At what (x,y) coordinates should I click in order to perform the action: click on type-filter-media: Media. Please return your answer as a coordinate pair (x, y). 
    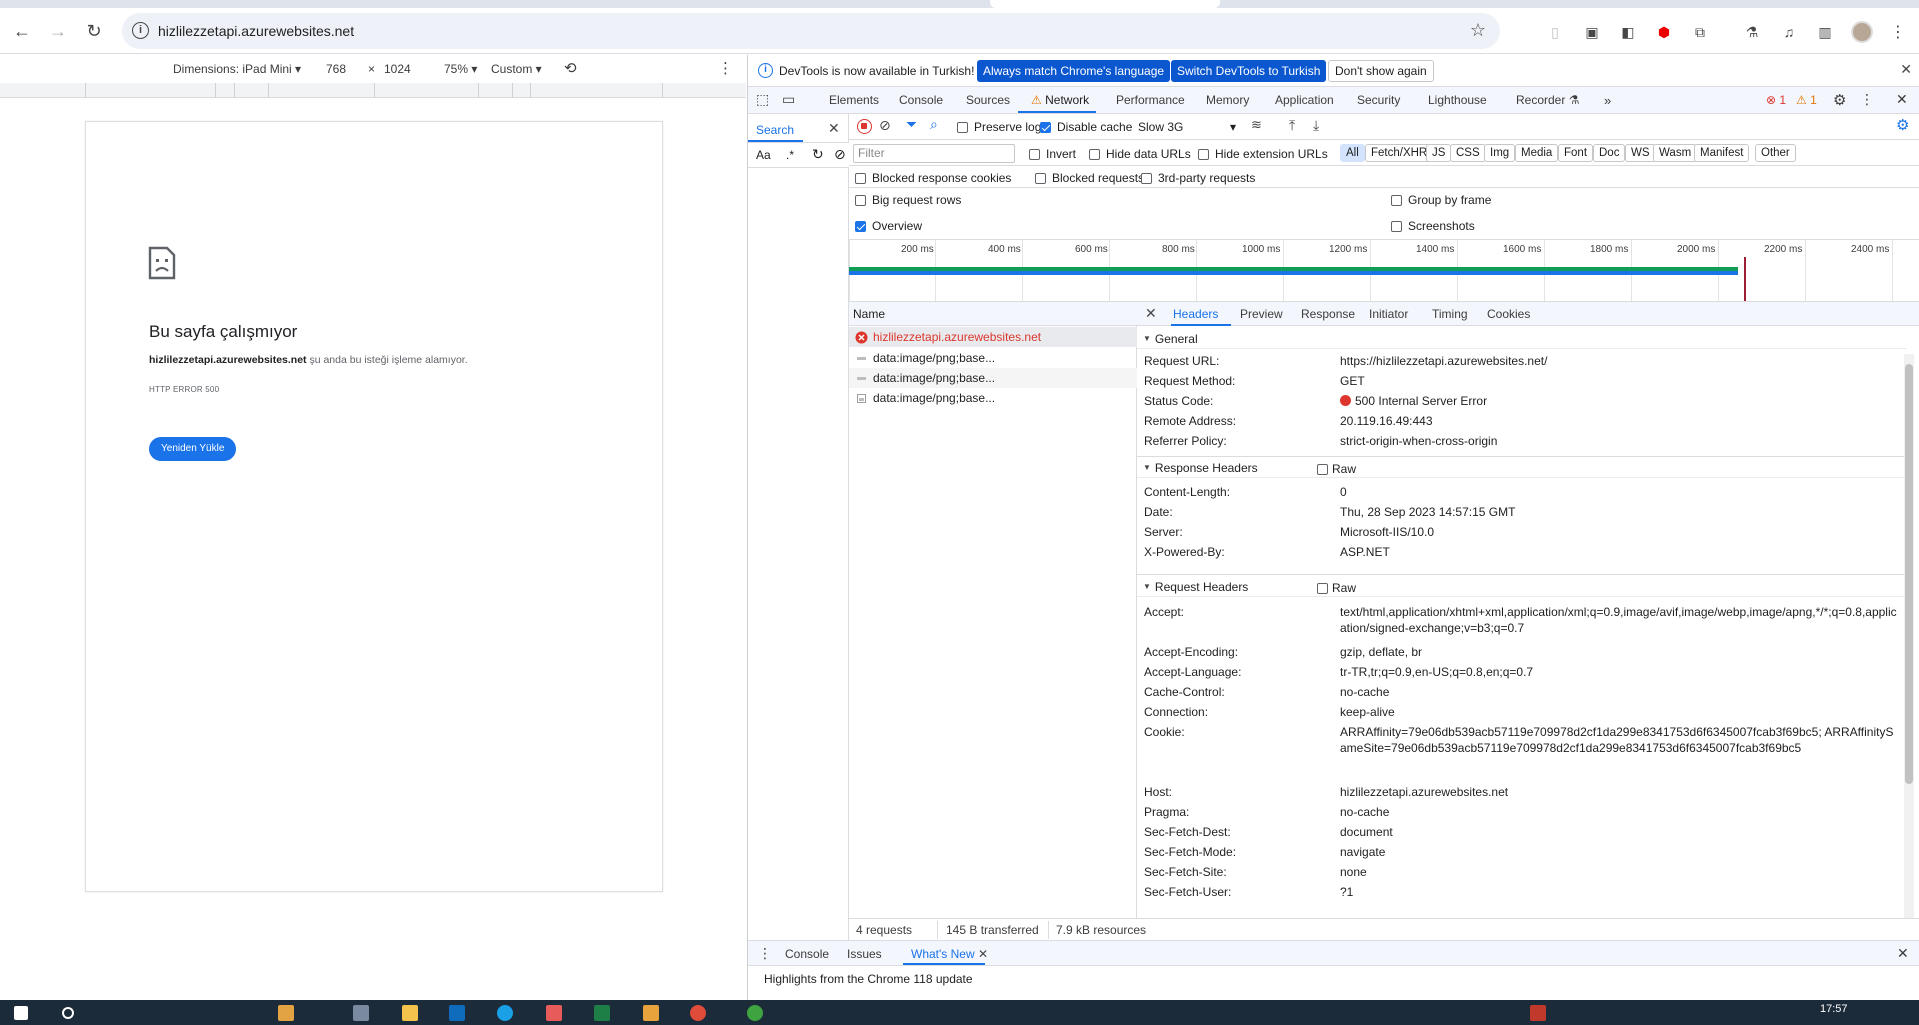
    Looking at the image, I should click on (1537, 153).